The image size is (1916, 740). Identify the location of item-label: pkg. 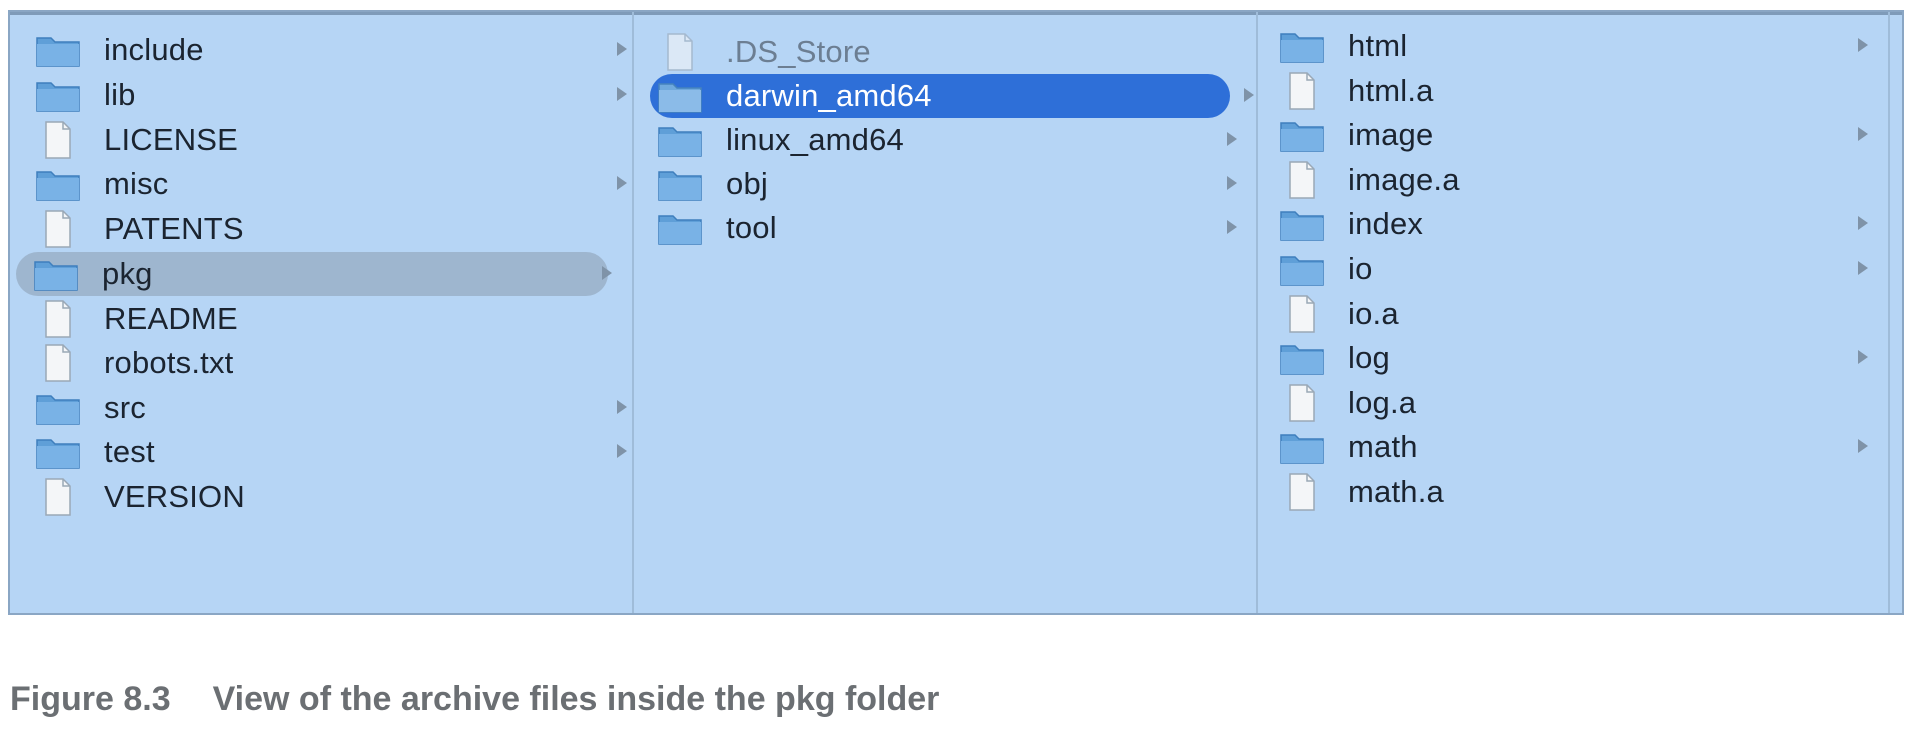
(127, 273).